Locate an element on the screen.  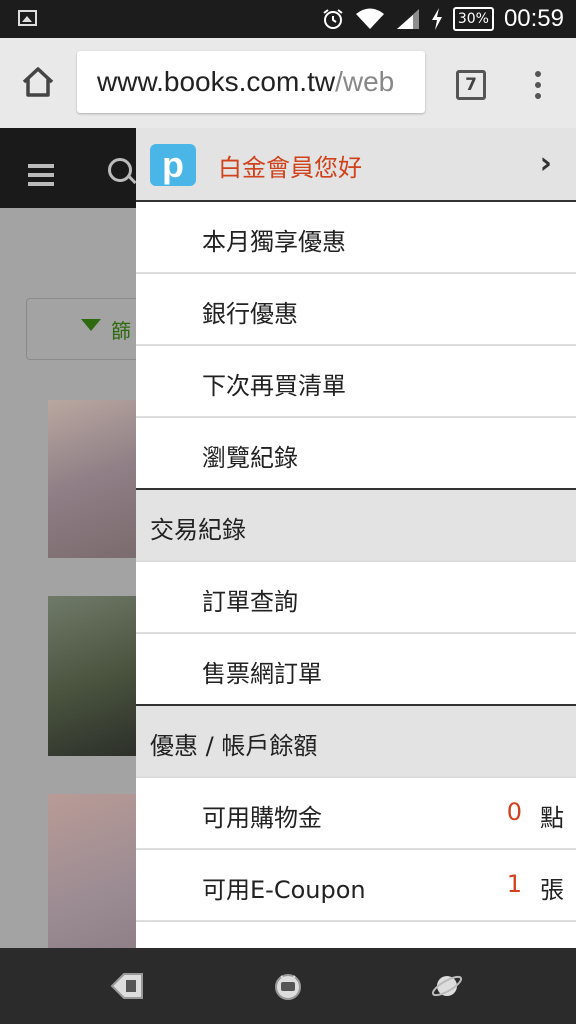
balance-count: 1 is located at coordinates (514, 884).